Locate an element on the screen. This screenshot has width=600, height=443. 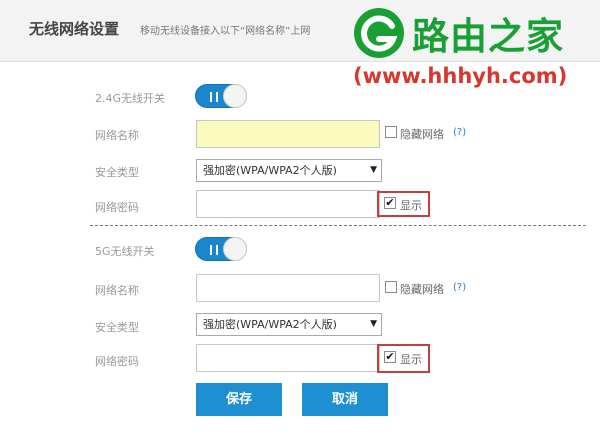
watermark-text: 路由之家 is located at coordinates (488, 36).